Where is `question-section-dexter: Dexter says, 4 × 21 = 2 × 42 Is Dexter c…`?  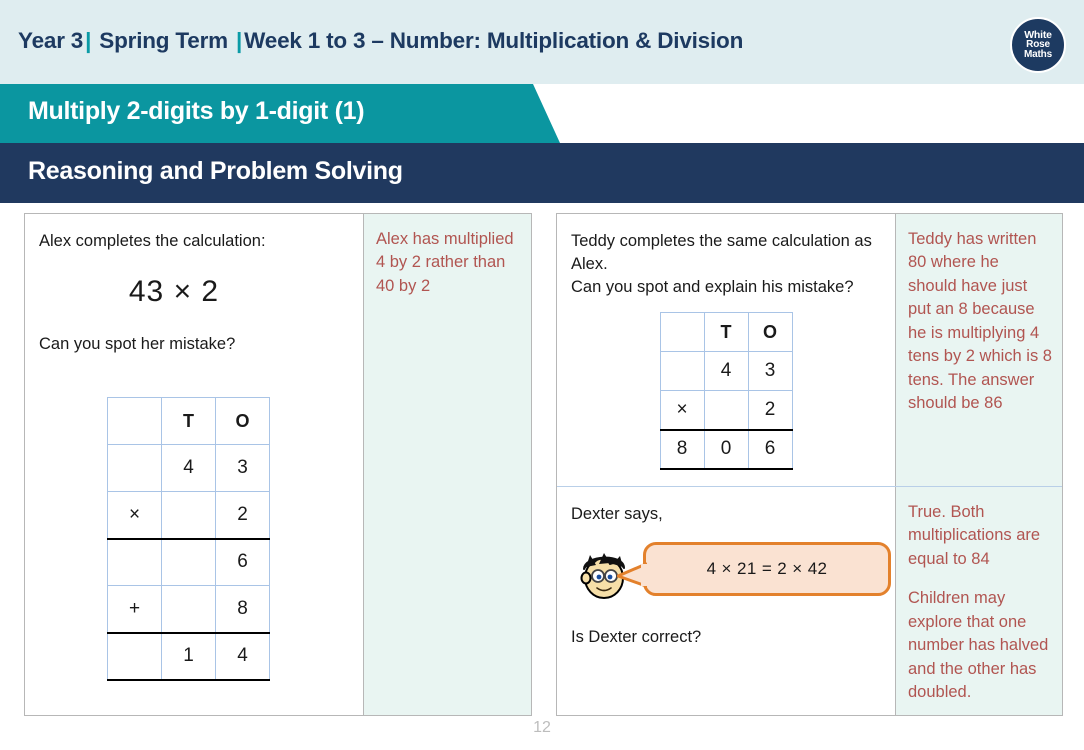
question-section-dexter: Dexter says, 4 × 21 = 2 × 42 Is Dexter c… is located at coordinates (809, 600).